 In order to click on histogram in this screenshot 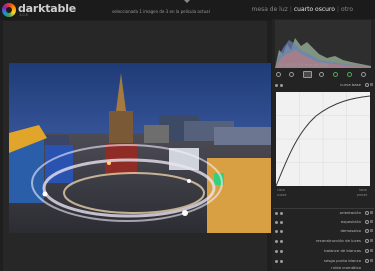, I will do `click(323, 44)`.